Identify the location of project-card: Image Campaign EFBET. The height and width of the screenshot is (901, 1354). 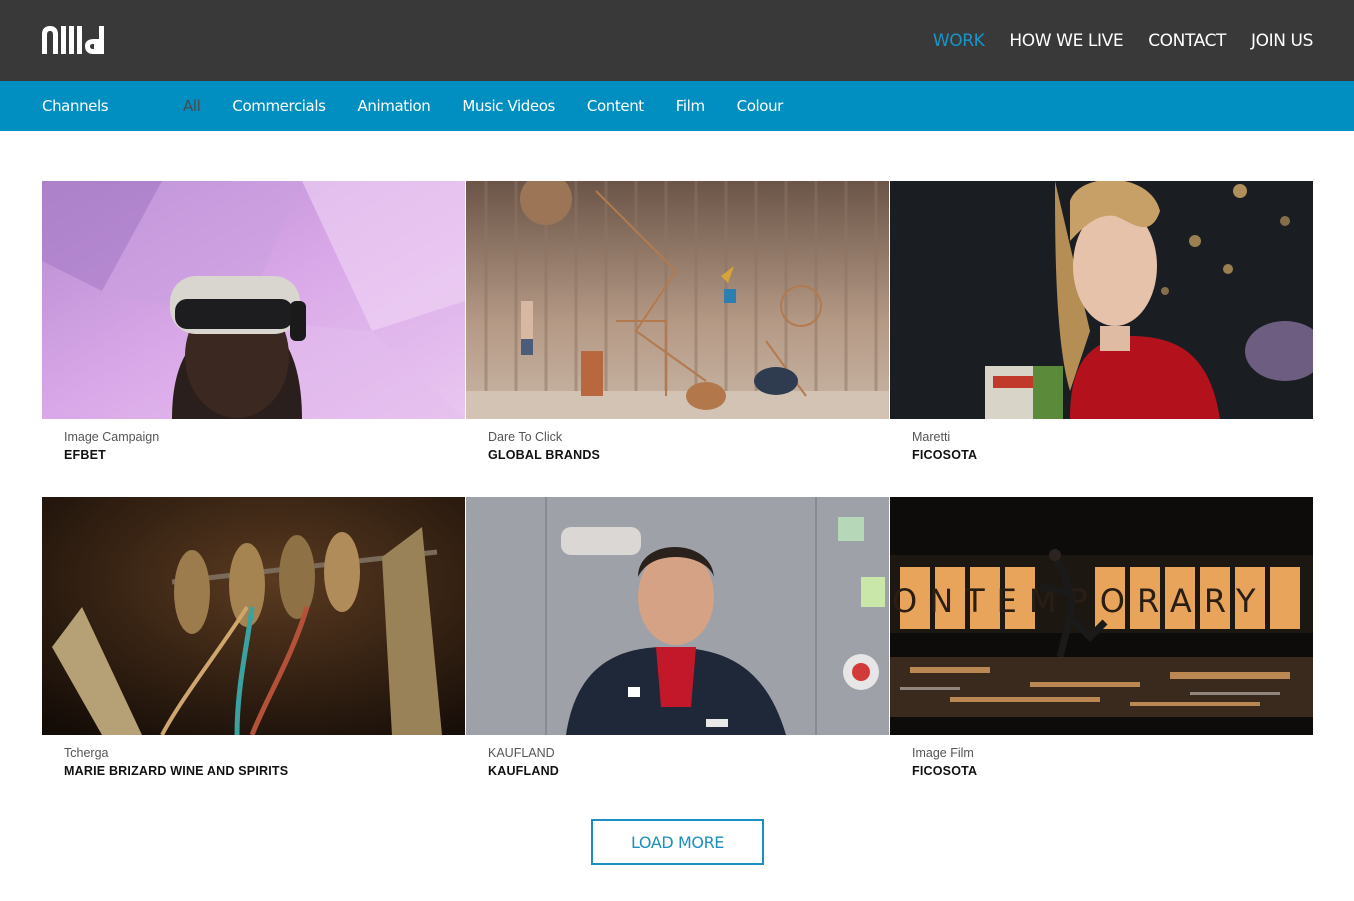
(253, 329).